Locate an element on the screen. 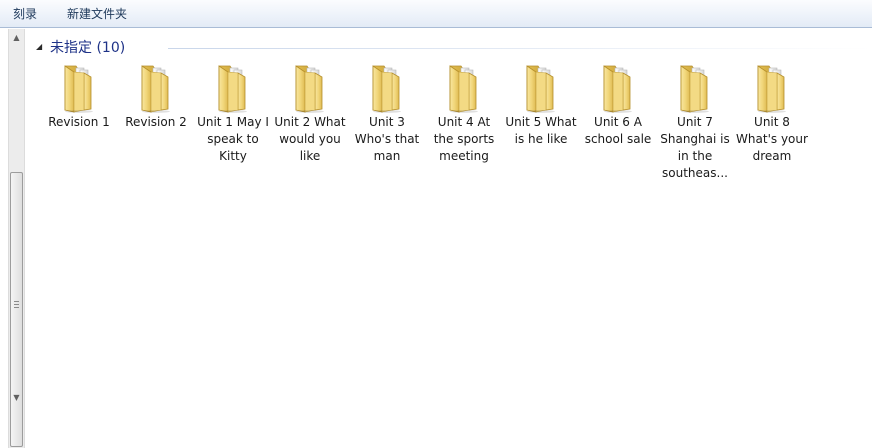 The height and width of the screenshot is (448, 872). folder-item: Unit 1 May I speak to Kitty is located at coordinates (233, 114).